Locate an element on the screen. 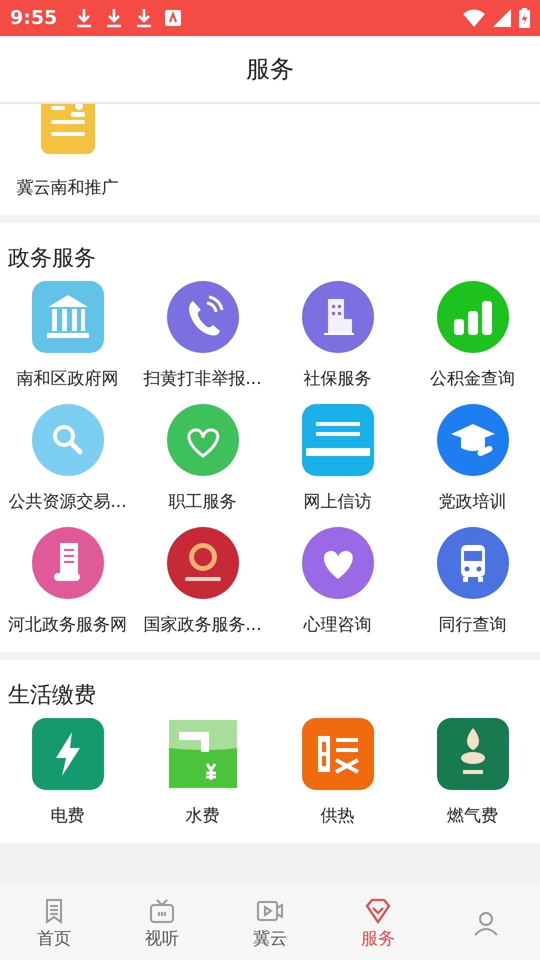  service-label: 网上信访 is located at coordinates (338, 501).